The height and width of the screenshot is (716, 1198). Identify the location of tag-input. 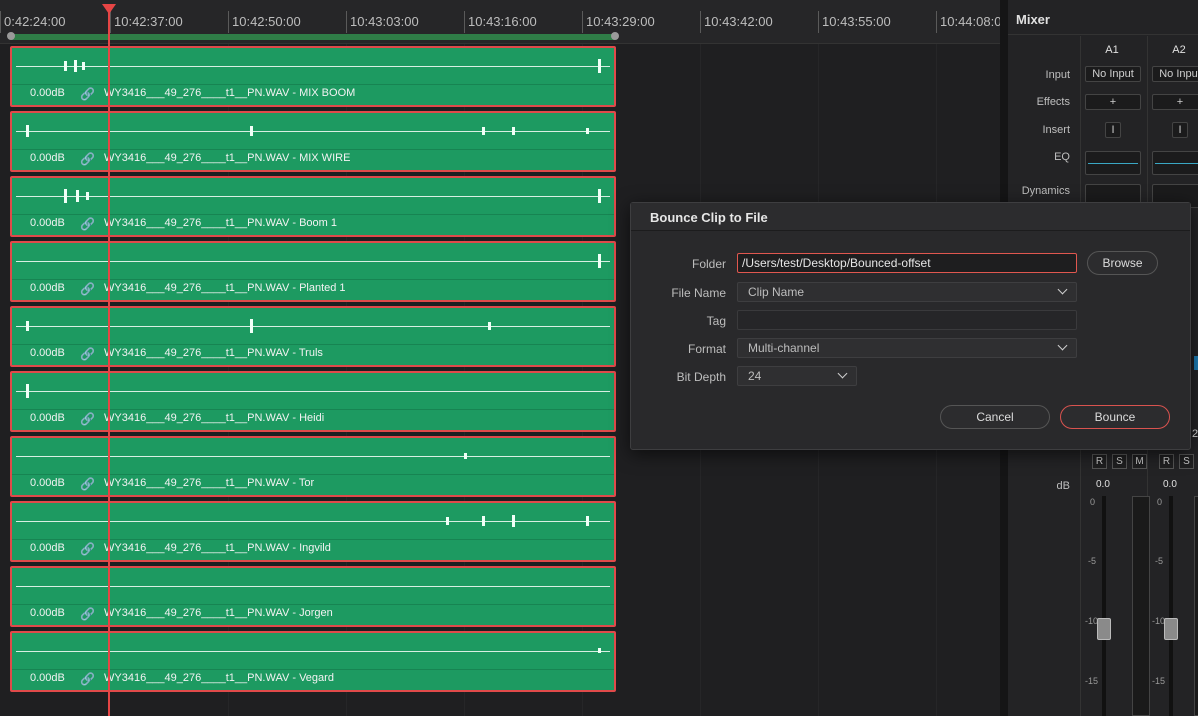
(907, 320).